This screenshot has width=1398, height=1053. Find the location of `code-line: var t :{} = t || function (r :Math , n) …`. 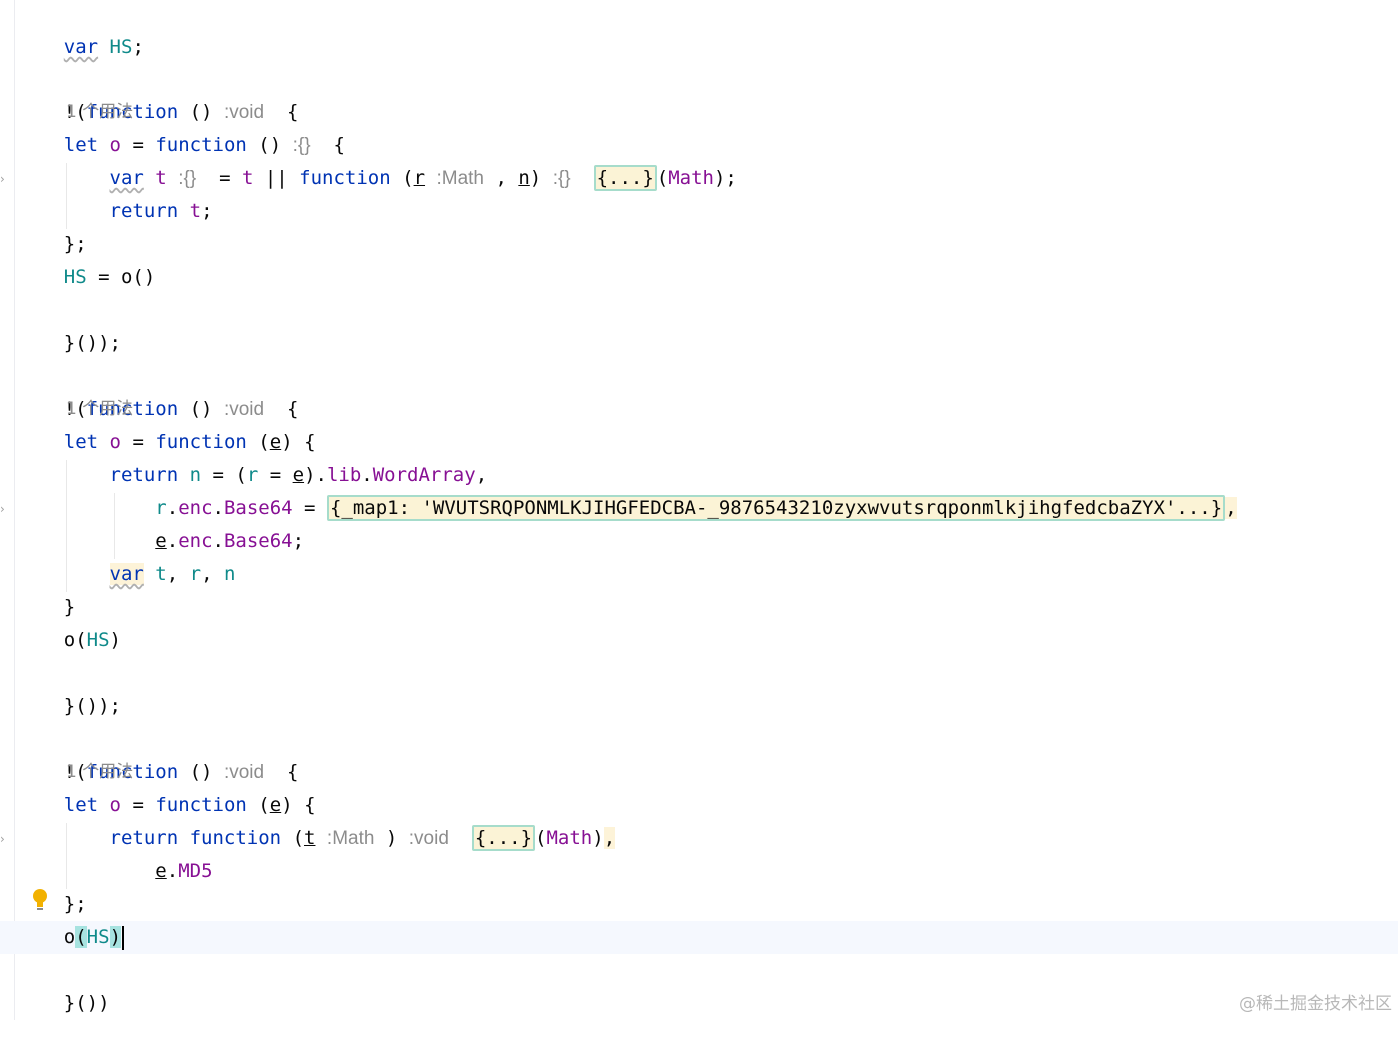

code-line: var t :{} = t || function (r :Math , n) … is located at coordinates (377, 178).